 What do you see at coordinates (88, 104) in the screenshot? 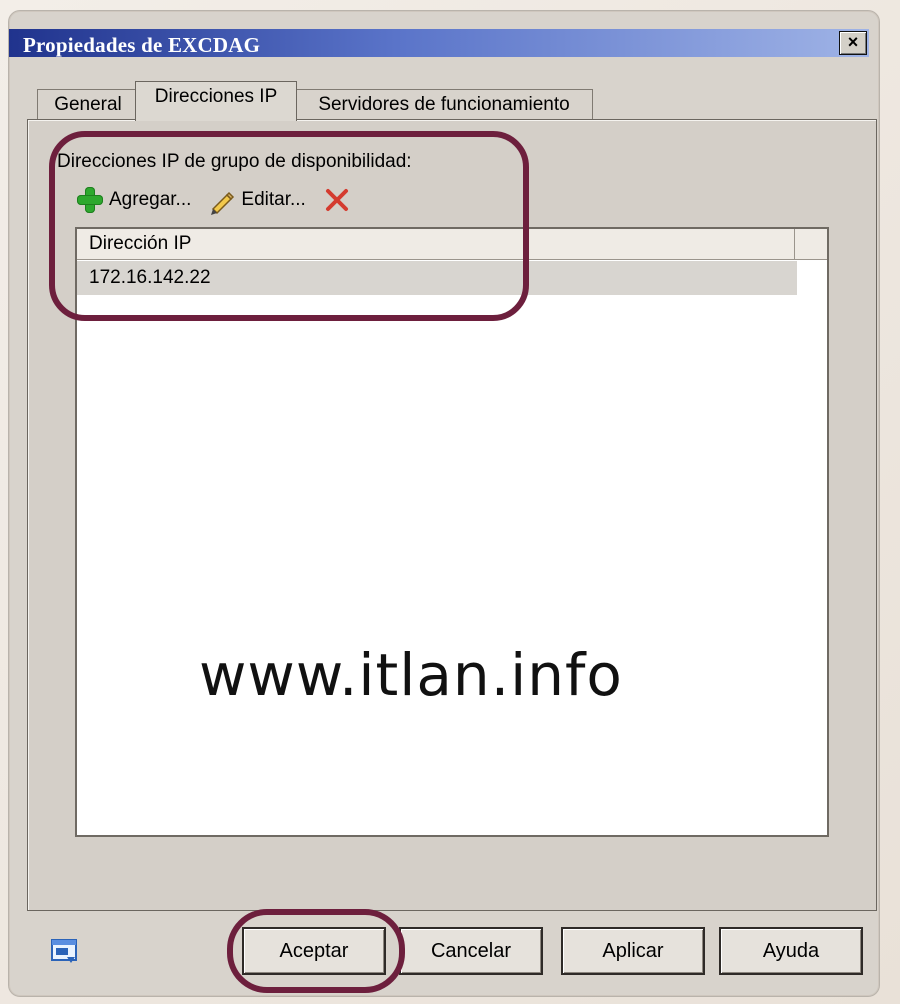
I see `tab-general: General` at bounding box center [88, 104].